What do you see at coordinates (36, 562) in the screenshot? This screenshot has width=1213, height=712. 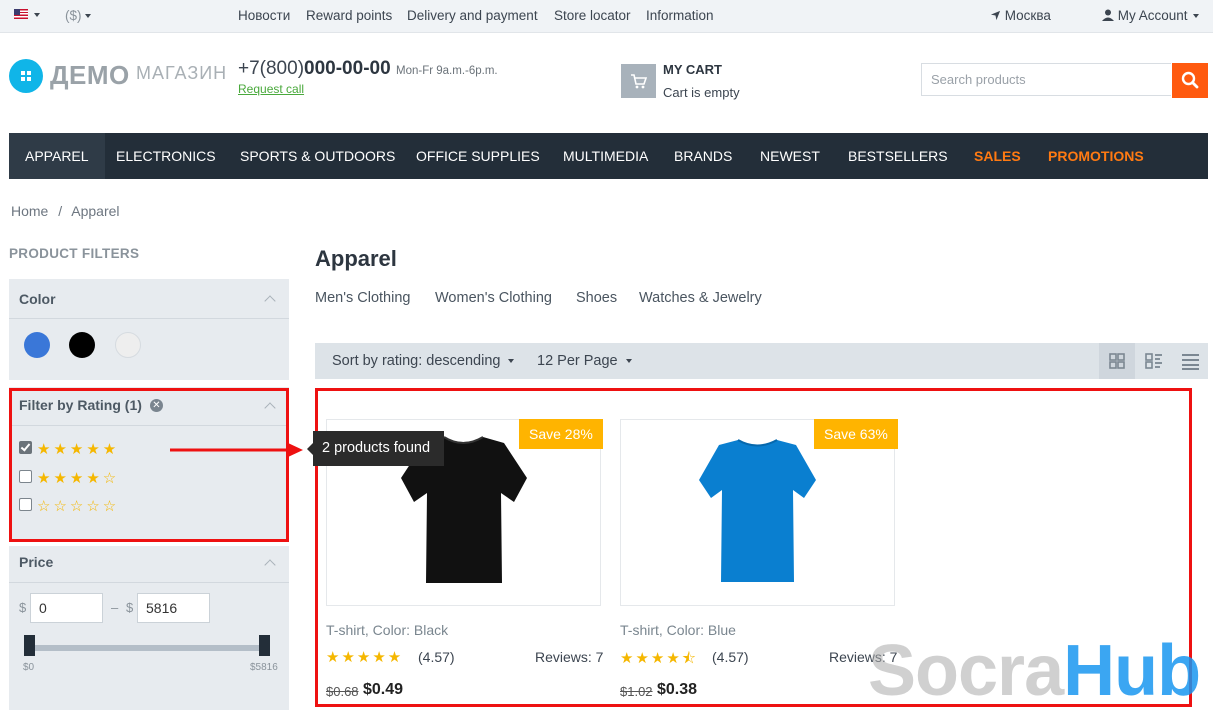 I see `price-filter-title: Price` at bounding box center [36, 562].